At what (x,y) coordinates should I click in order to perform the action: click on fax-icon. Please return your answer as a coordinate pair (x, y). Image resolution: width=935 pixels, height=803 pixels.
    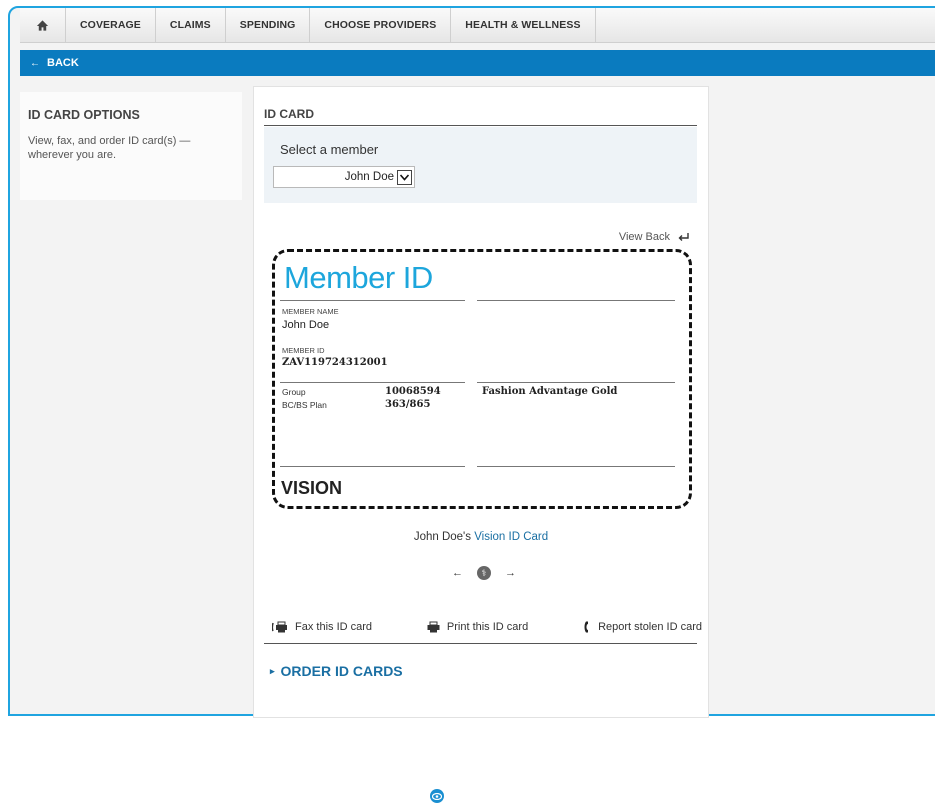
    Looking at the image, I should click on (279, 627).